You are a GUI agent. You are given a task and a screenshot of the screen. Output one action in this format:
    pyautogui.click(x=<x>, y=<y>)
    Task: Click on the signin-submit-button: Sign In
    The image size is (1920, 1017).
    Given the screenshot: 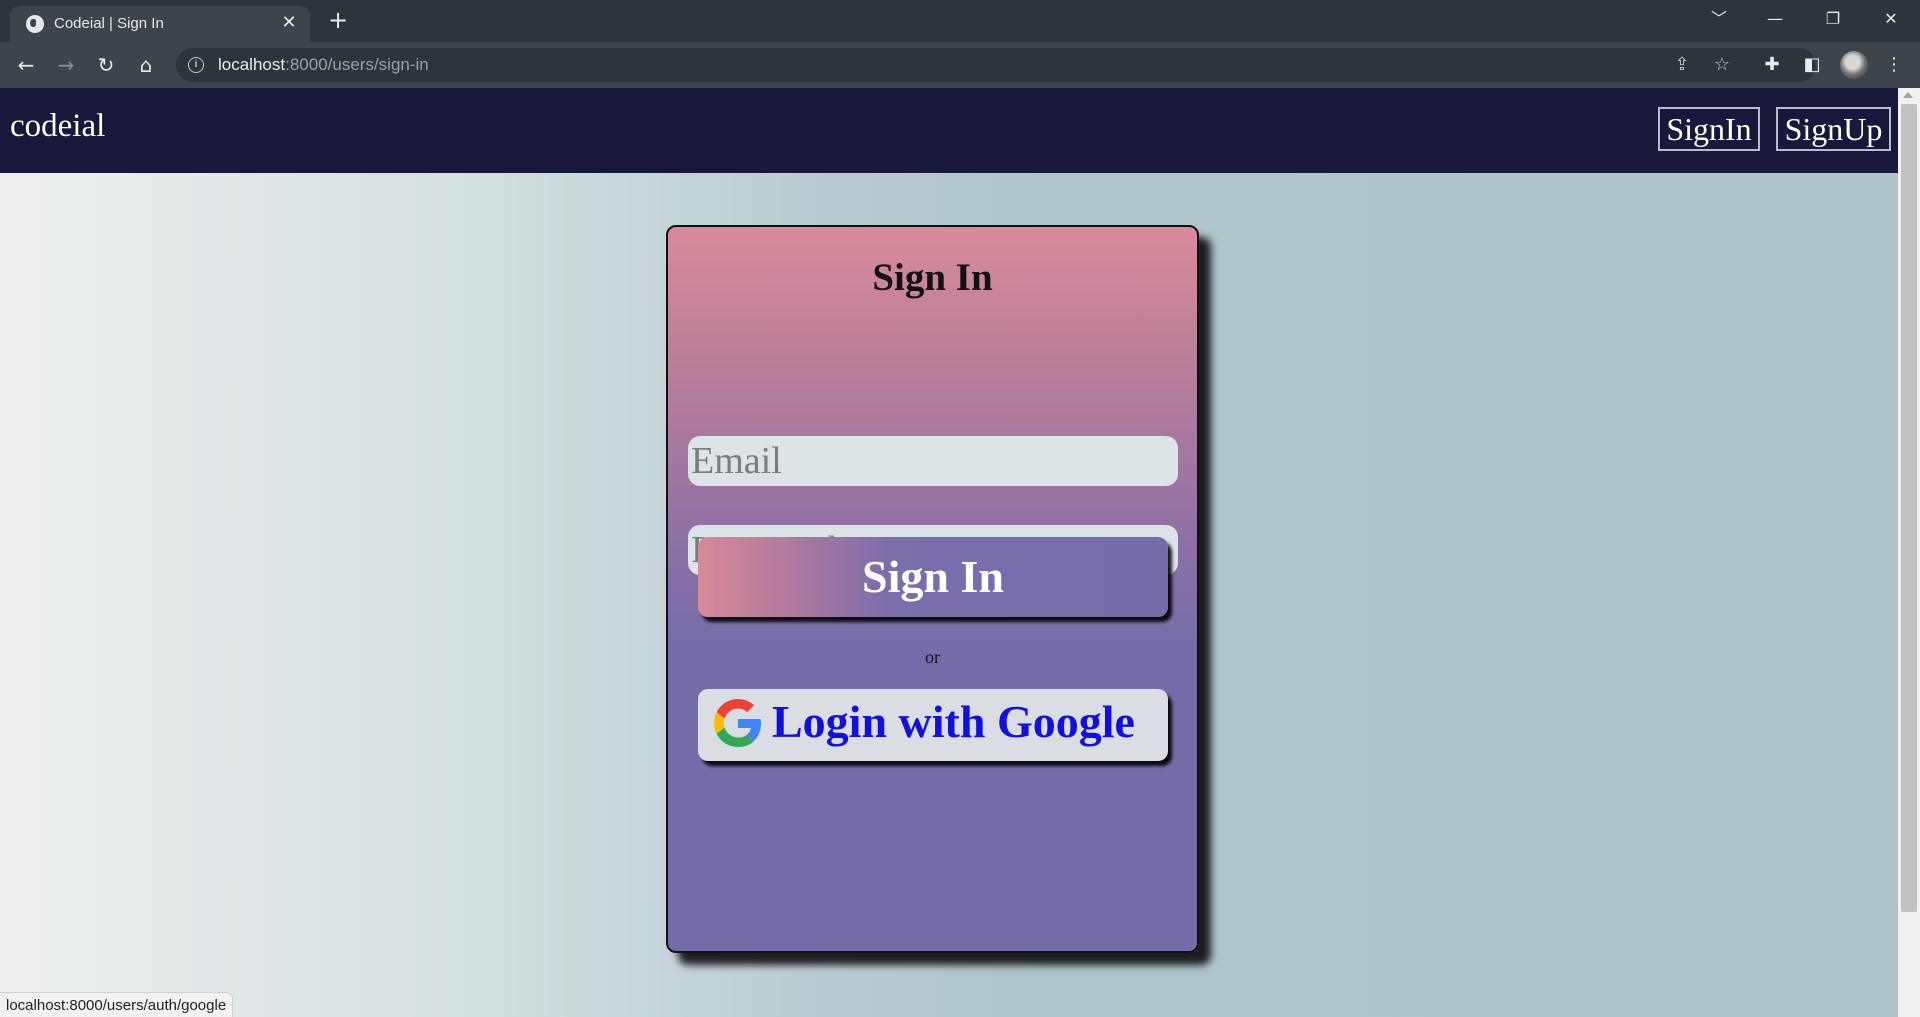 What is the action you would take?
    pyautogui.click(x=933, y=577)
    